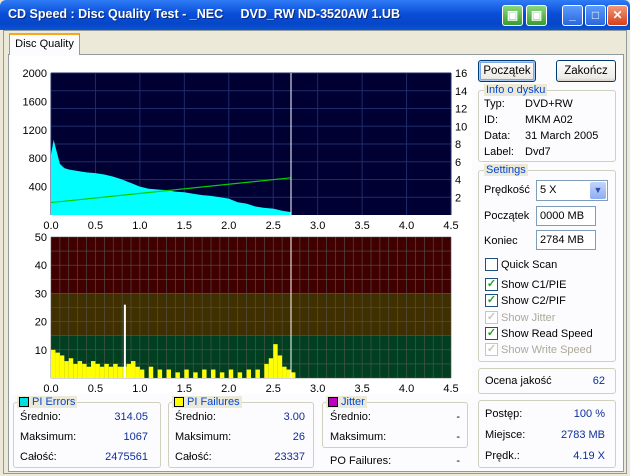 Image resolution: width=630 pixels, height=476 pixels. What do you see at coordinates (501, 241) in the screenshot?
I see `end-pos-label: Koniec` at bounding box center [501, 241].